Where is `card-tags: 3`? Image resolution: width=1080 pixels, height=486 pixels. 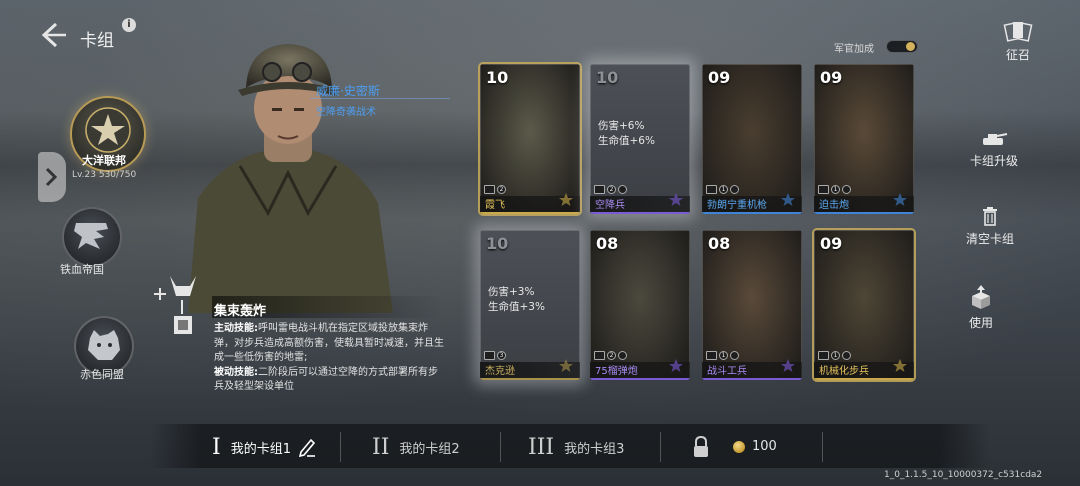
card-tags: 3 is located at coordinates (495, 355).